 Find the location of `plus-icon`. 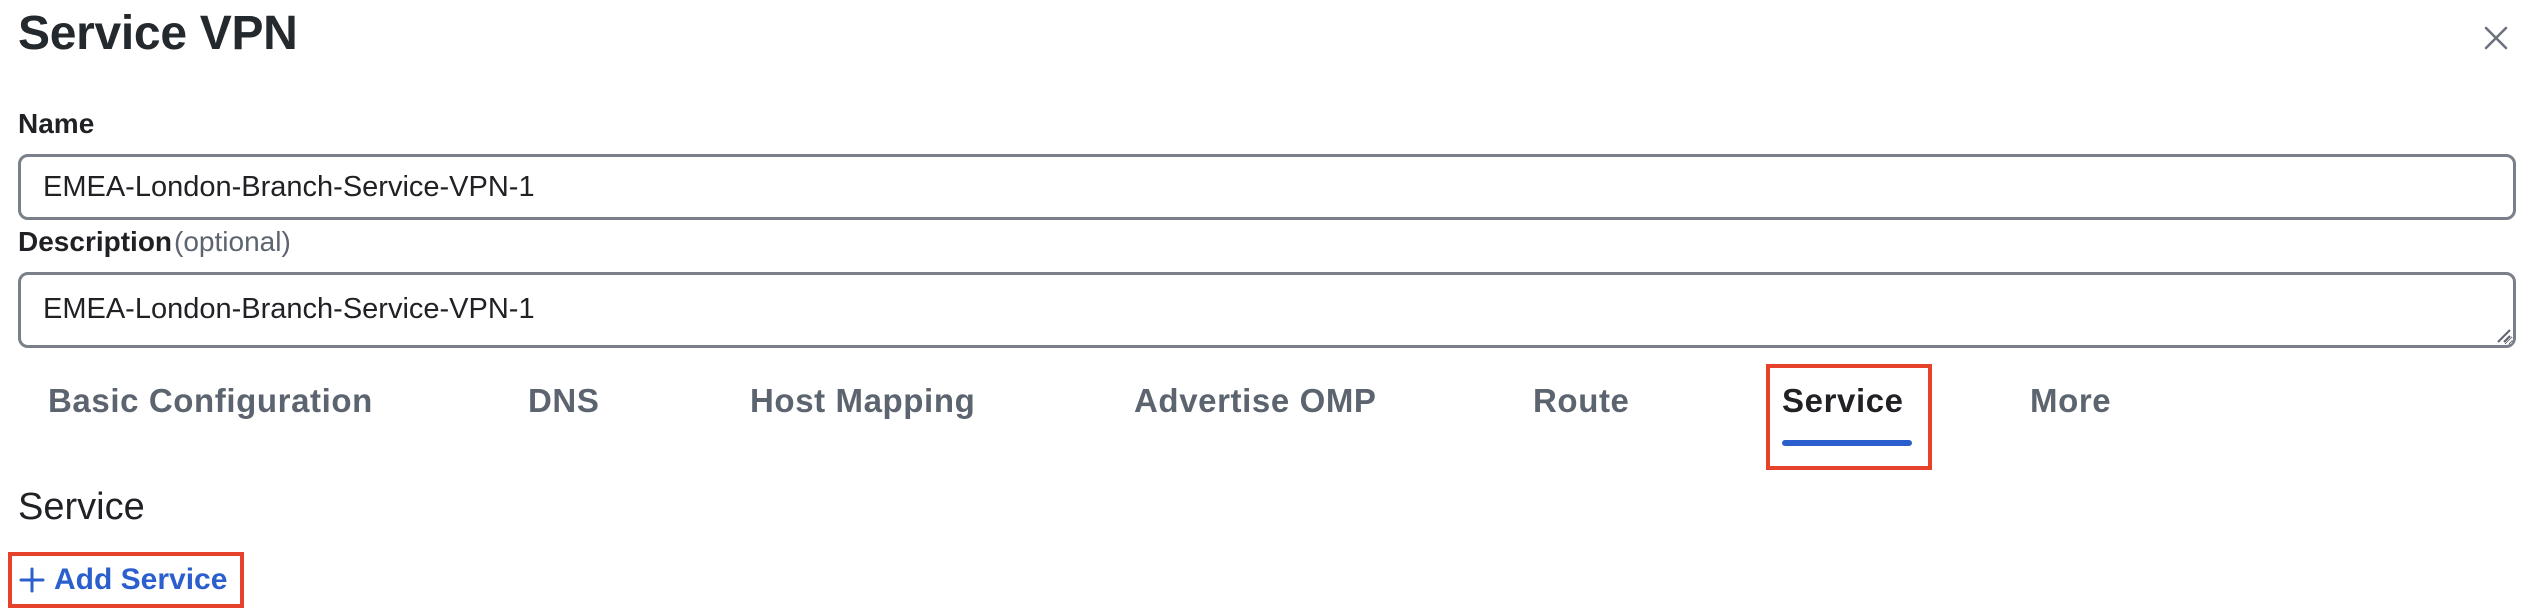

plus-icon is located at coordinates (32, 580).